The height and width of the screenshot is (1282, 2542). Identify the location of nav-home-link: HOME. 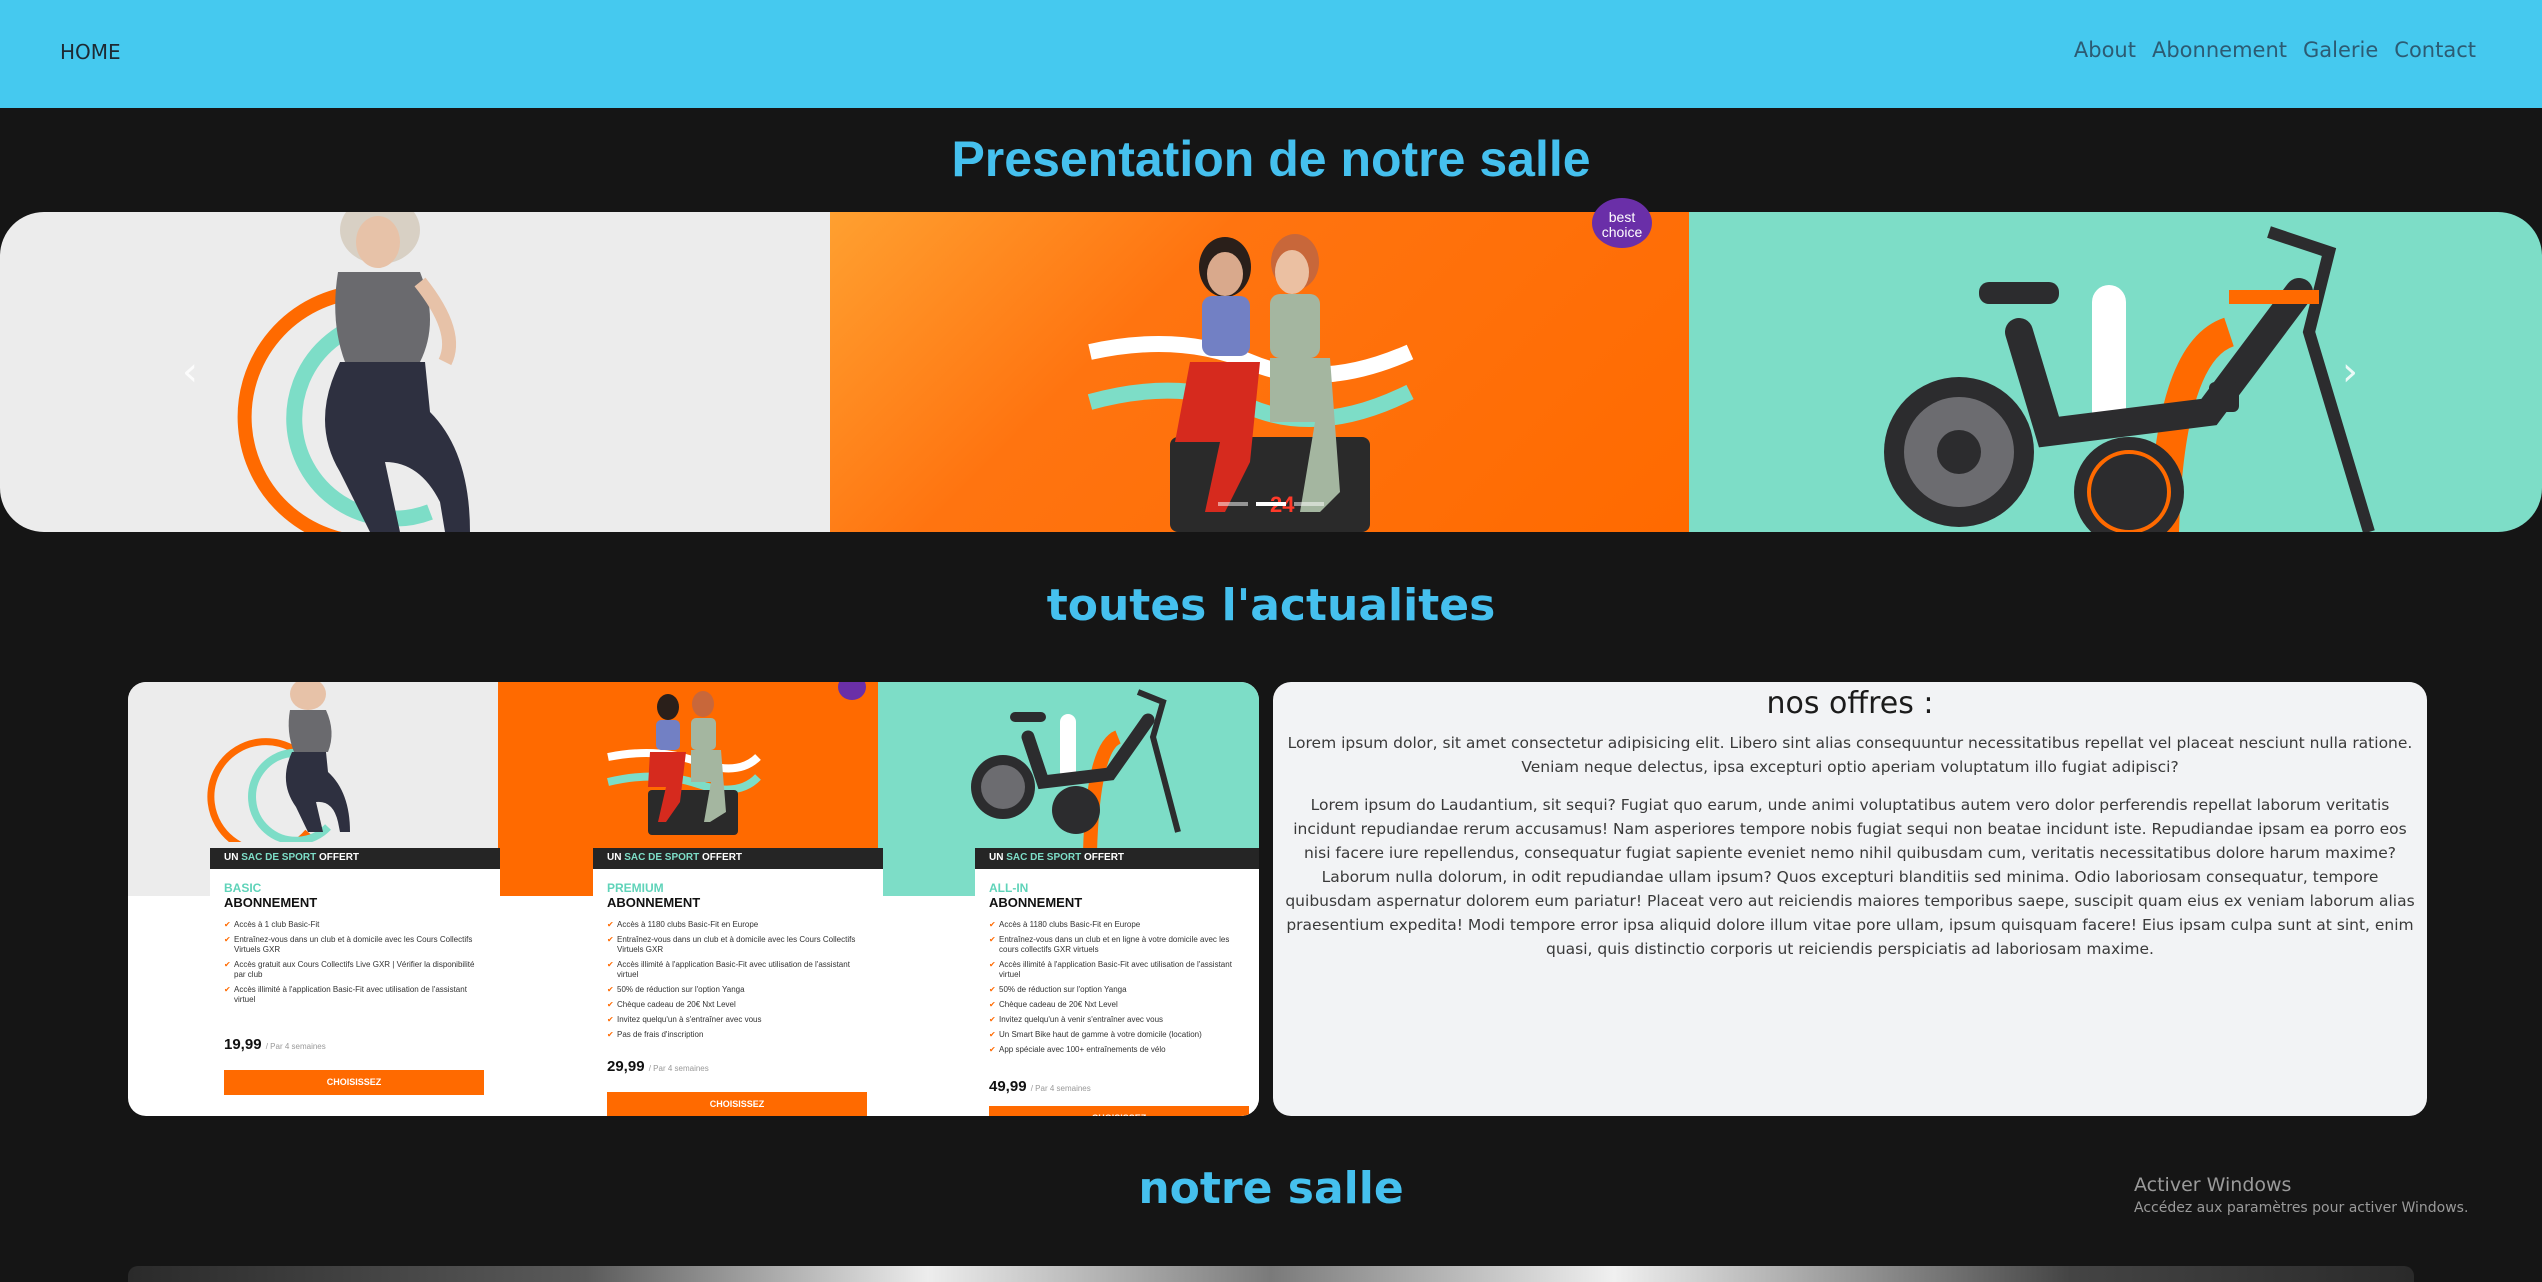
(90, 52).